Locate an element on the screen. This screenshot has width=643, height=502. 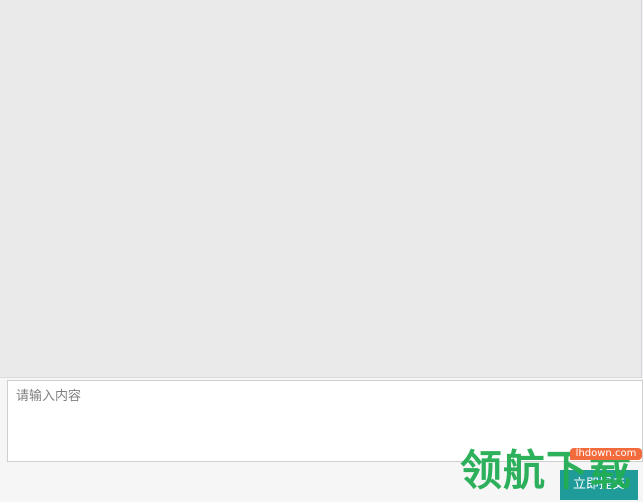
submit-button: 立即提交 is located at coordinates (599, 485).